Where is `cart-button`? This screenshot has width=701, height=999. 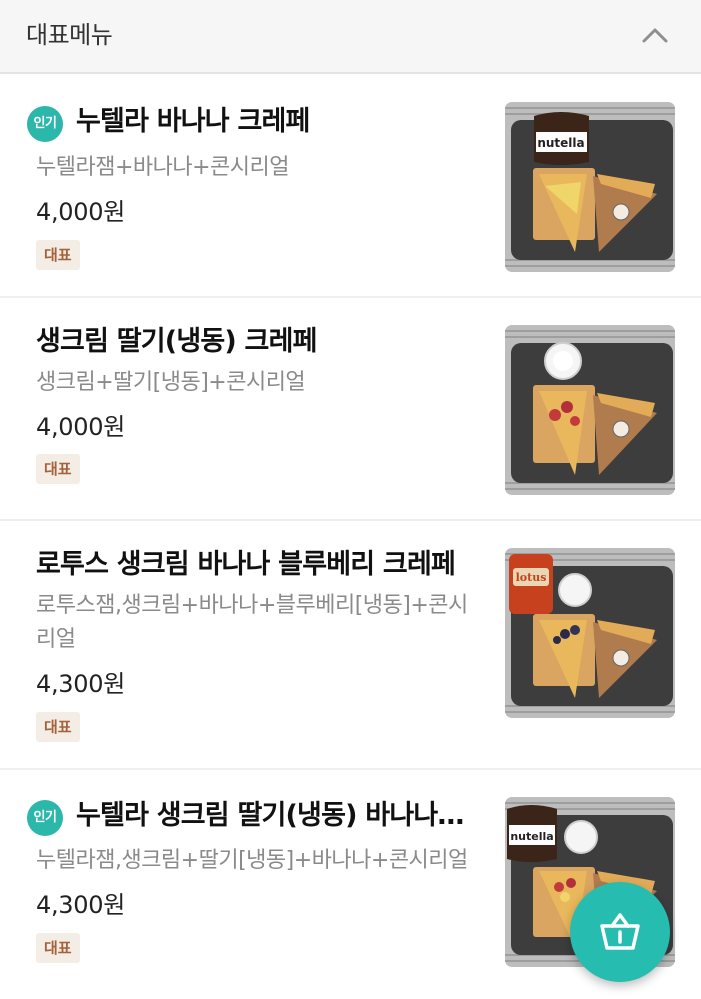 cart-button is located at coordinates (620, 932).